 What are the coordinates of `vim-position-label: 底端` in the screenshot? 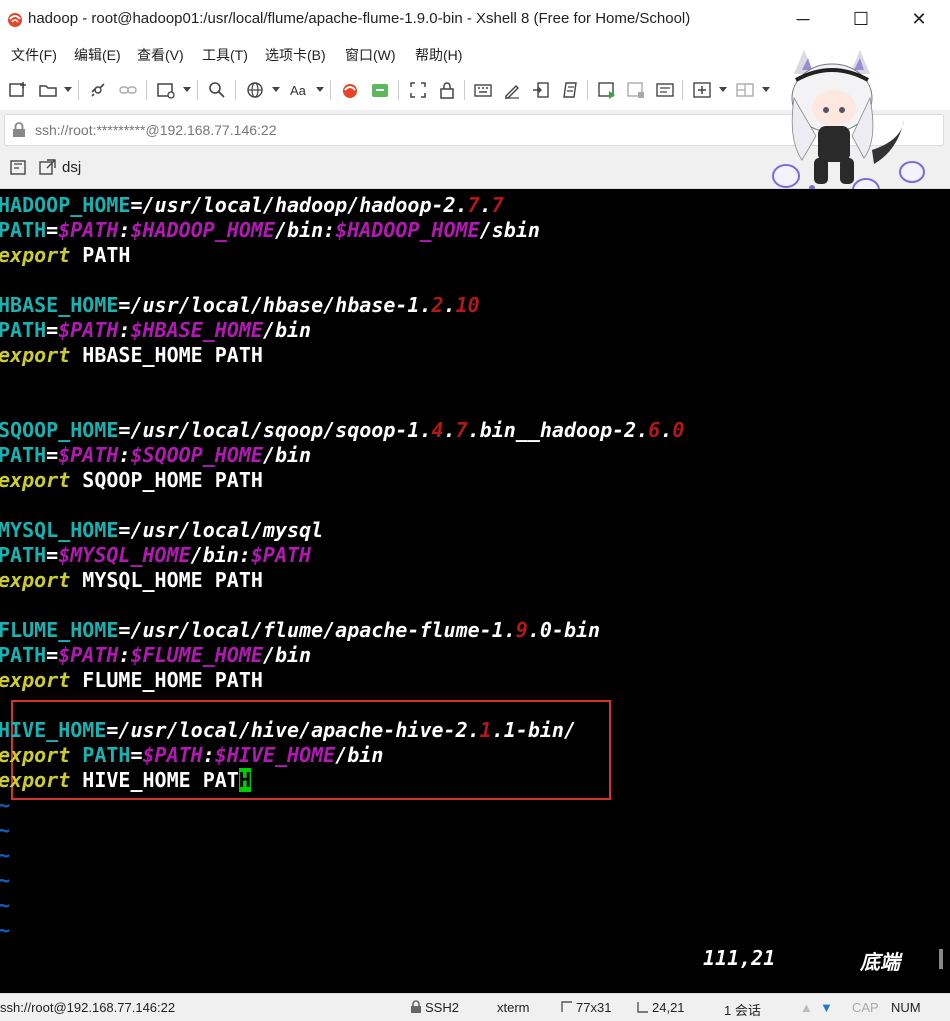 It's located at (880, 962).